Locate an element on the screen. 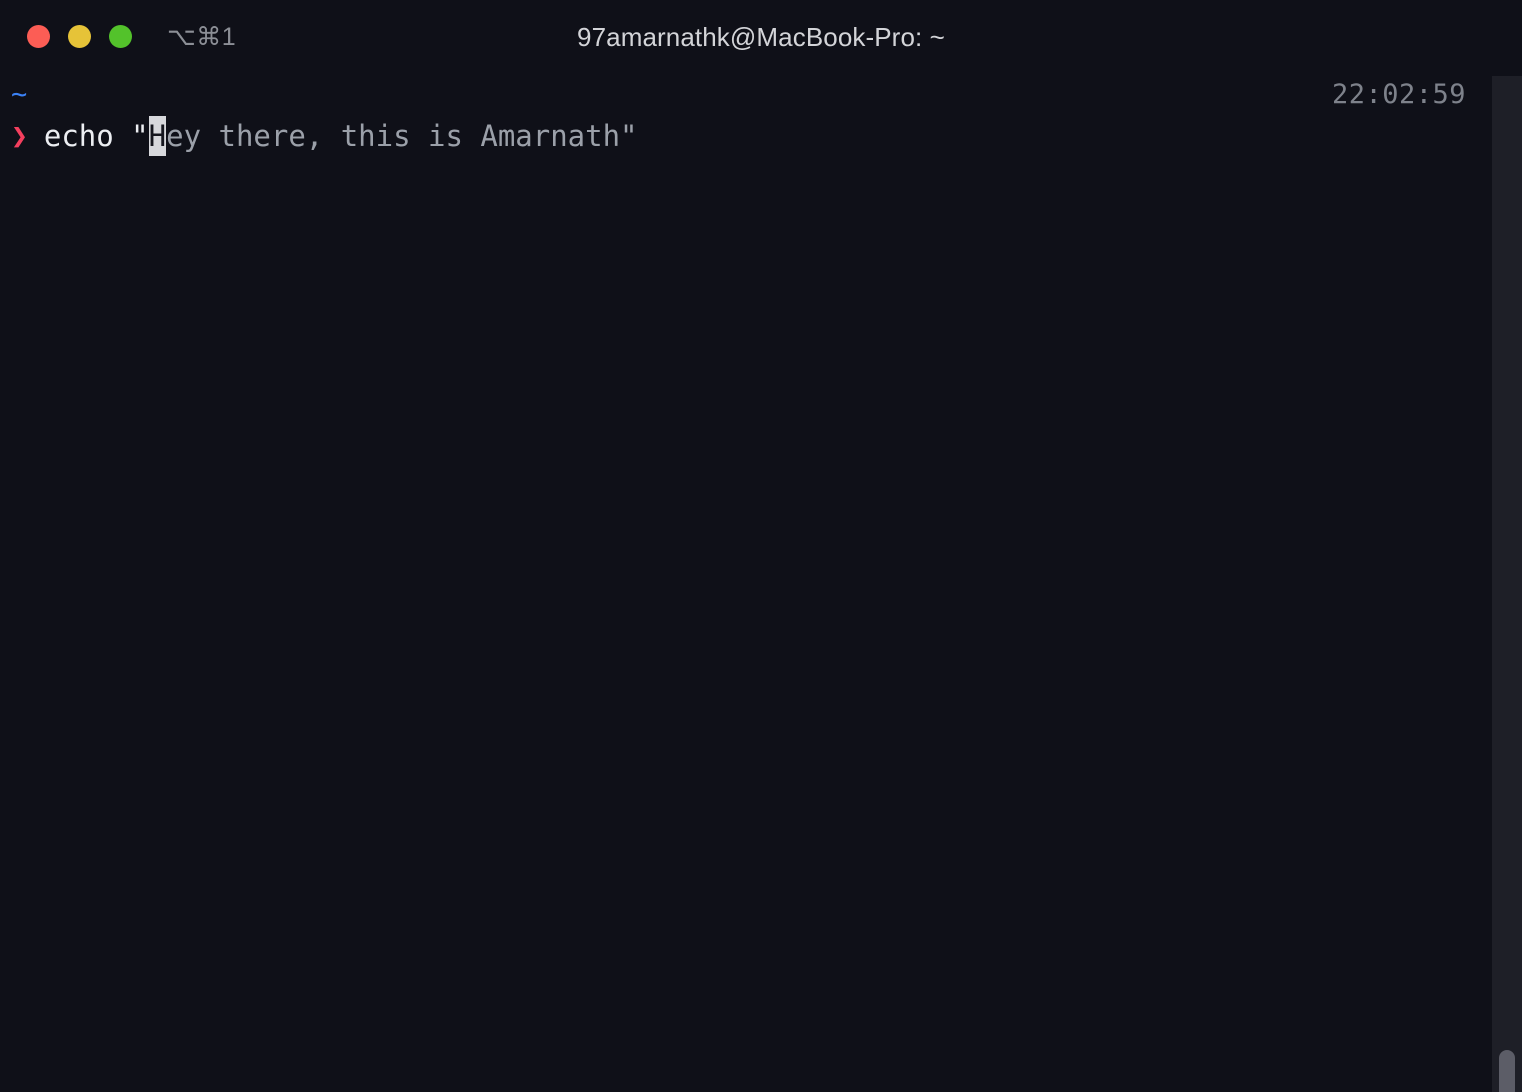  window-title: 97amarnathk@MacBook-Pro: ~ is located at coordinates (761, 37).